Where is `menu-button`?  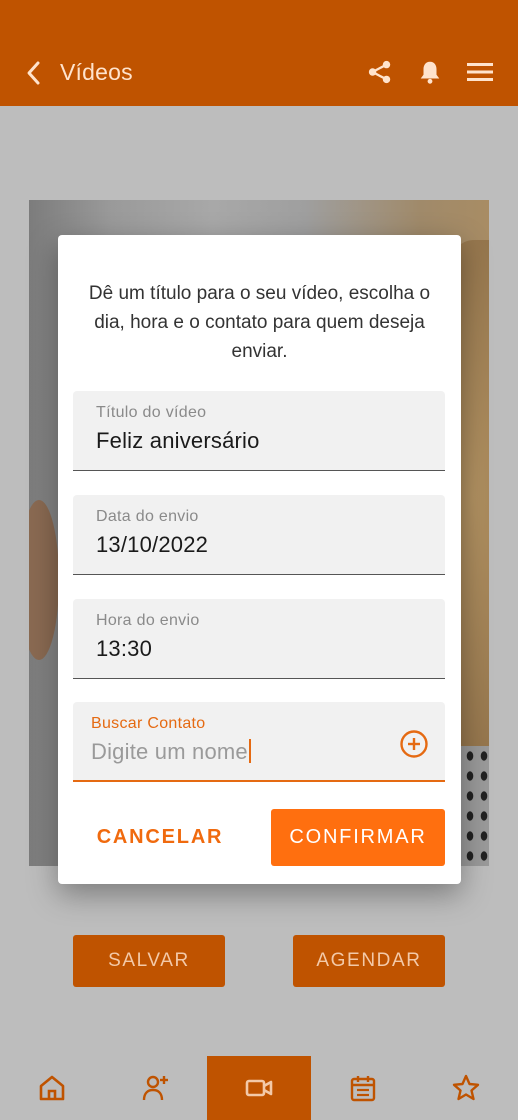
menu-button is located at coordinates (480, 72).